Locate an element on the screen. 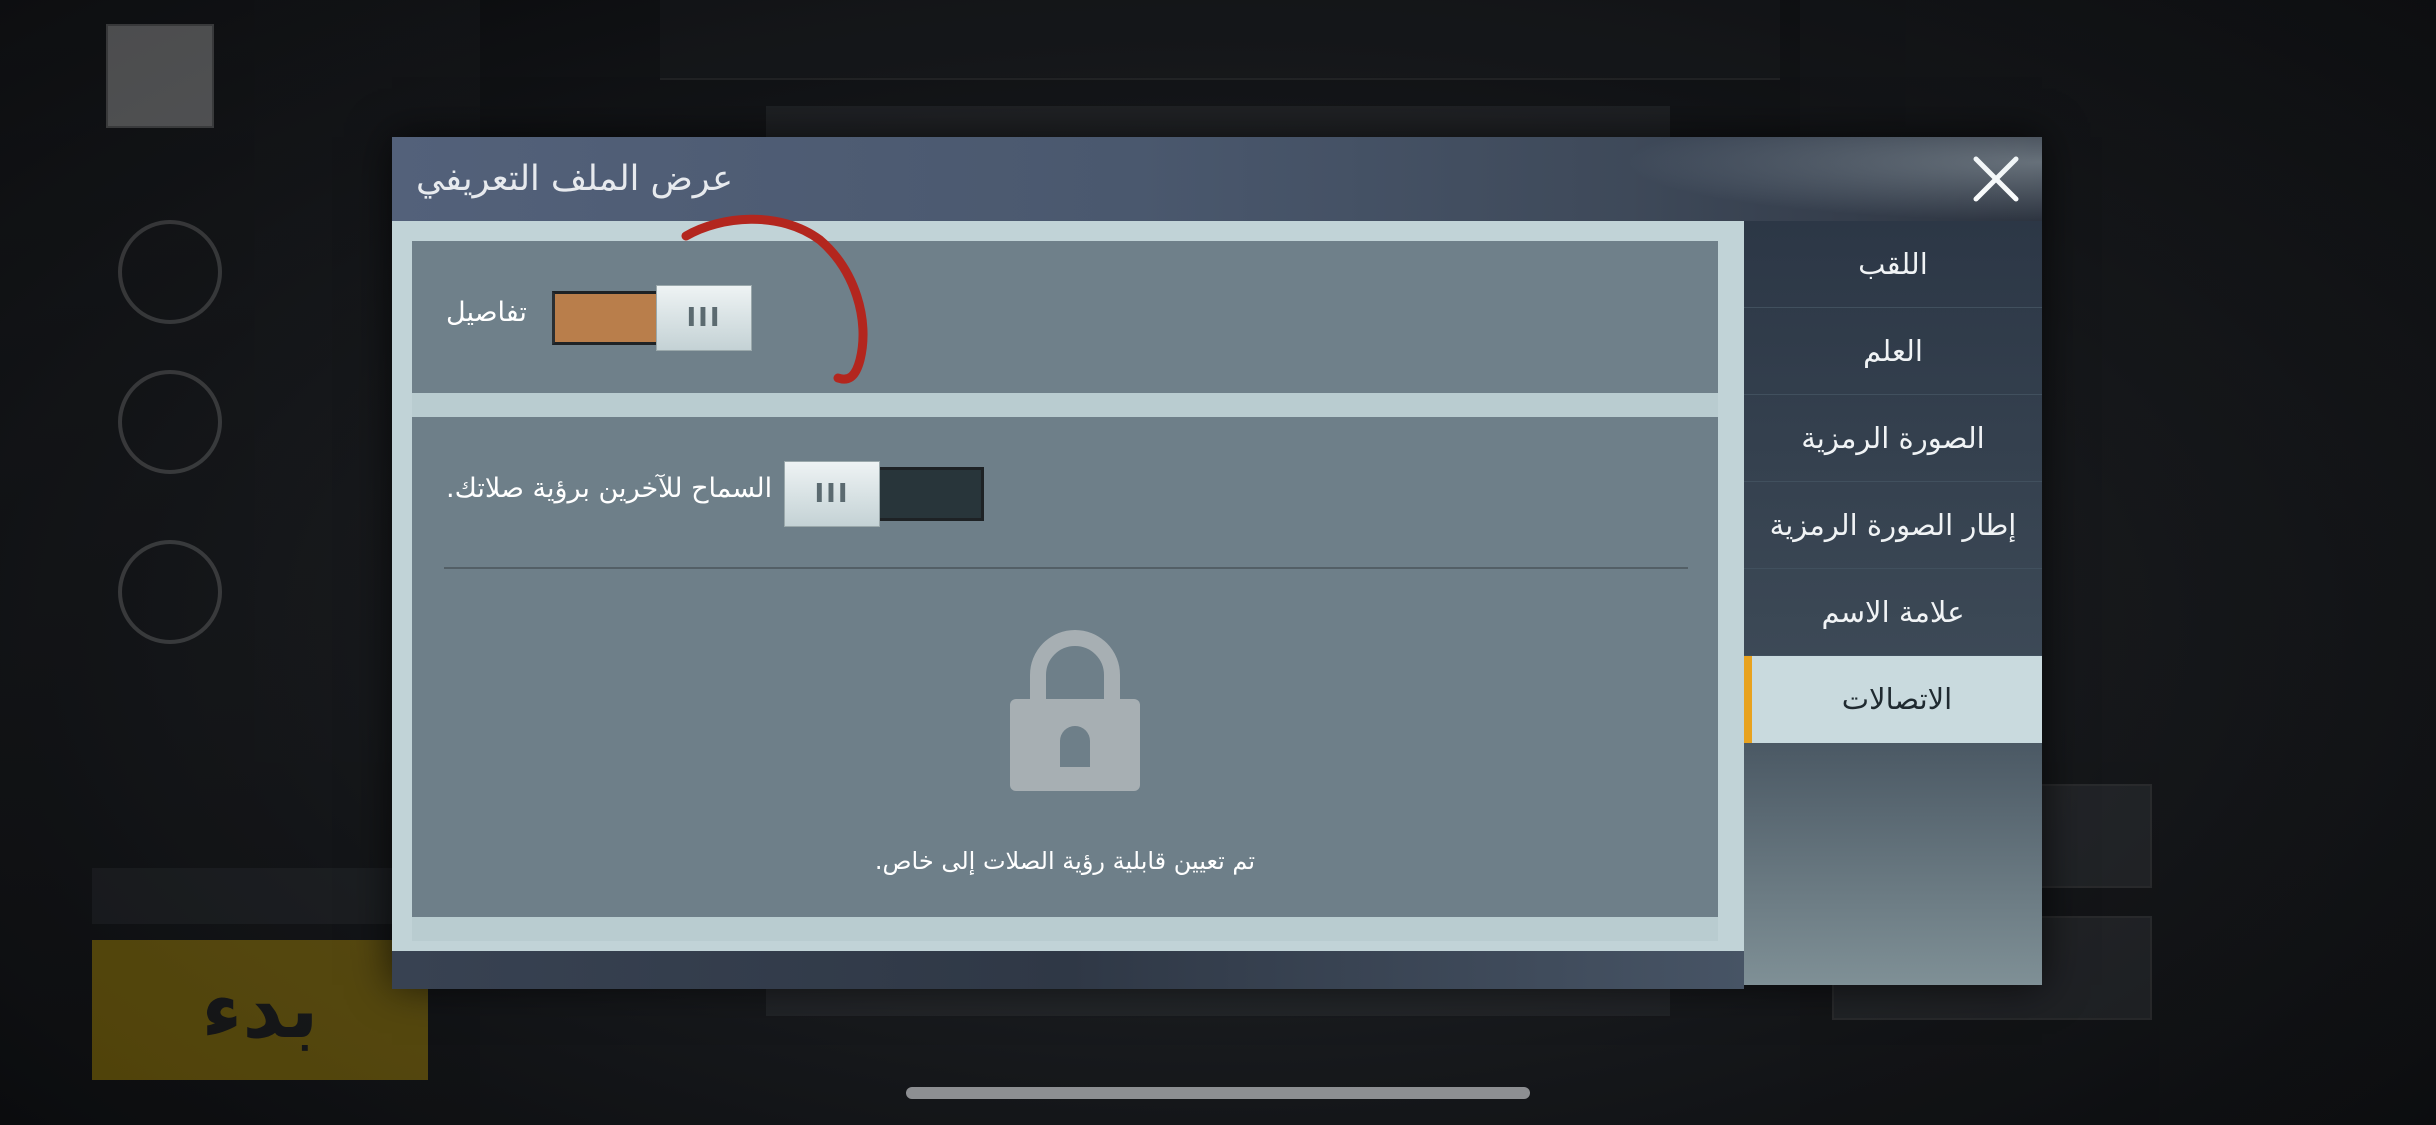  modal-title: عرض الملف التعريفي is located at coordinates (574, 179).